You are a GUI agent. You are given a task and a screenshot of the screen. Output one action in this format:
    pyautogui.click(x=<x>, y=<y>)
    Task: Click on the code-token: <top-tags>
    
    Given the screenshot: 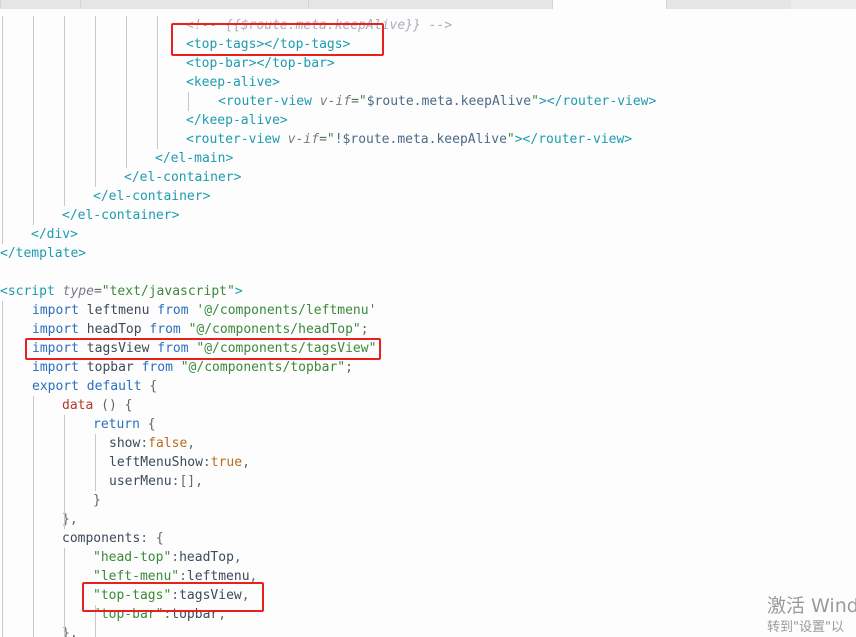 What is the action you would take?
    pyautogui.click(x=225, y=44)
    